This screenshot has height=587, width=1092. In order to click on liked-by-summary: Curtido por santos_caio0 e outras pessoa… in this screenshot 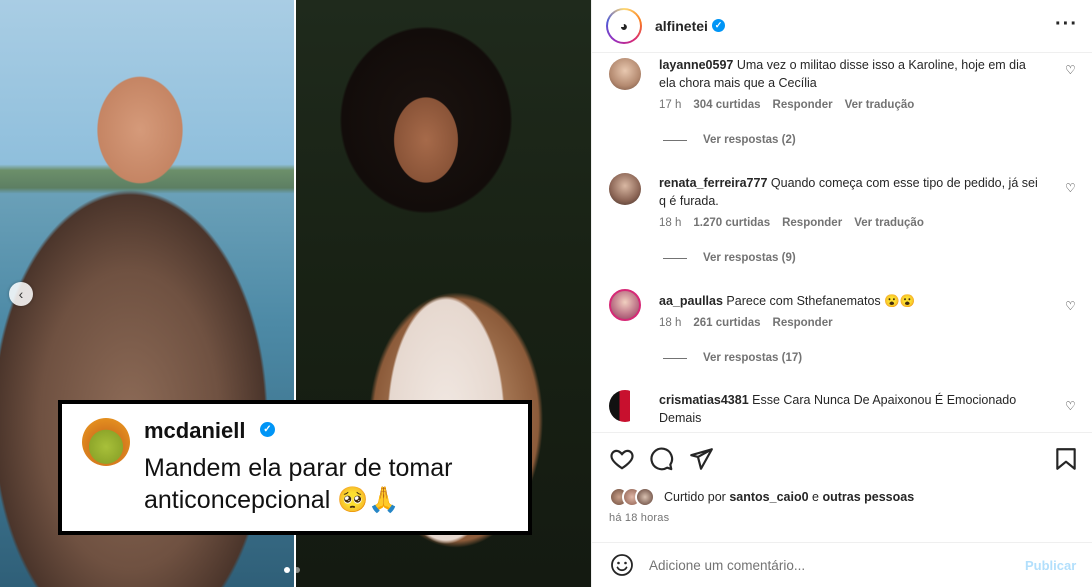, I will do `click(789, 497)`.